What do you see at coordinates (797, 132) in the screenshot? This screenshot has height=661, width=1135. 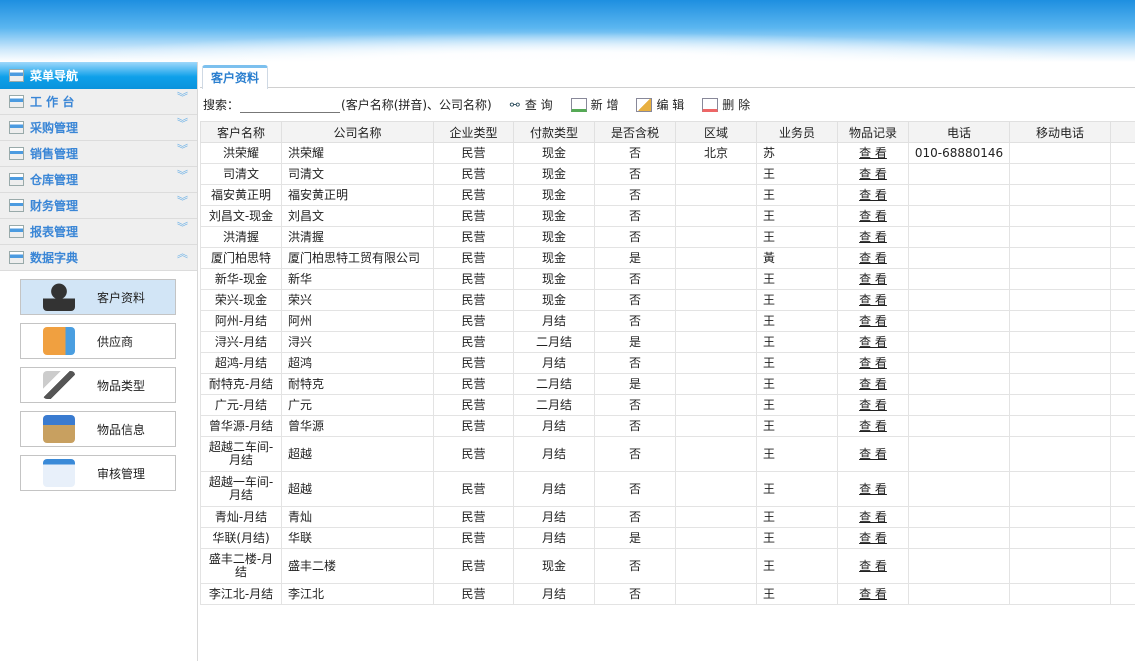 I see `column-header: 业务员` at bounding box center [797, 132].